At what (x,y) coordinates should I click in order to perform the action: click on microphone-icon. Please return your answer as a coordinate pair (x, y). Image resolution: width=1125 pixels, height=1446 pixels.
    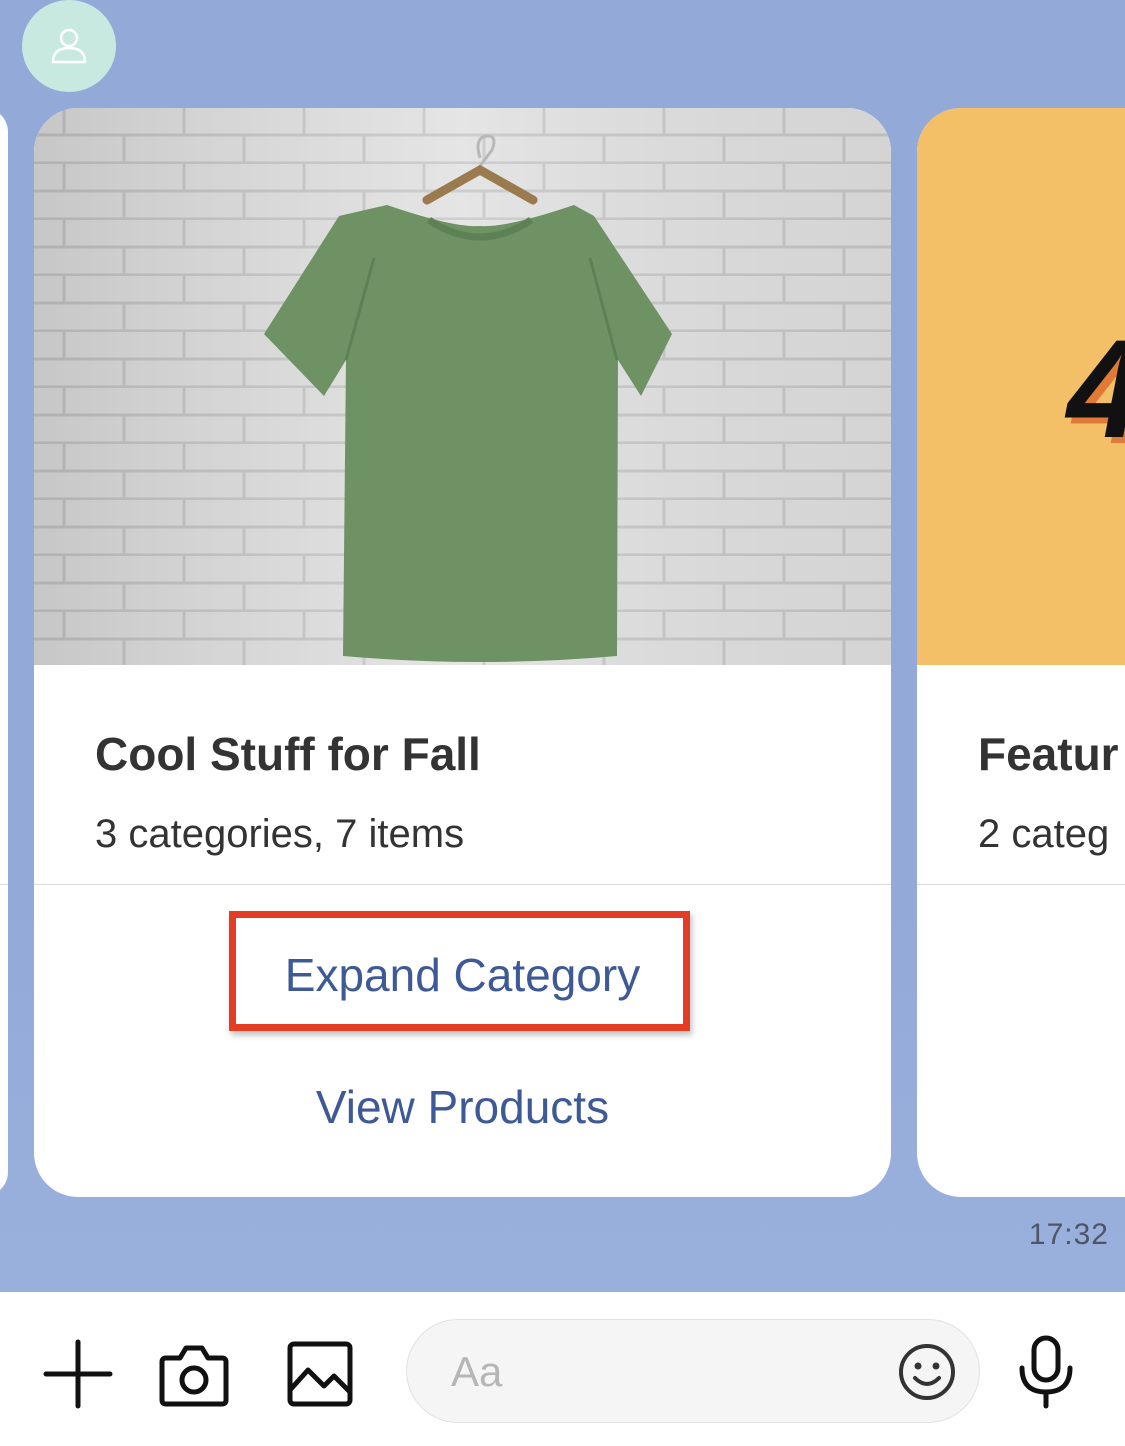
    Looking at the image, I should click on (1046, 1372).